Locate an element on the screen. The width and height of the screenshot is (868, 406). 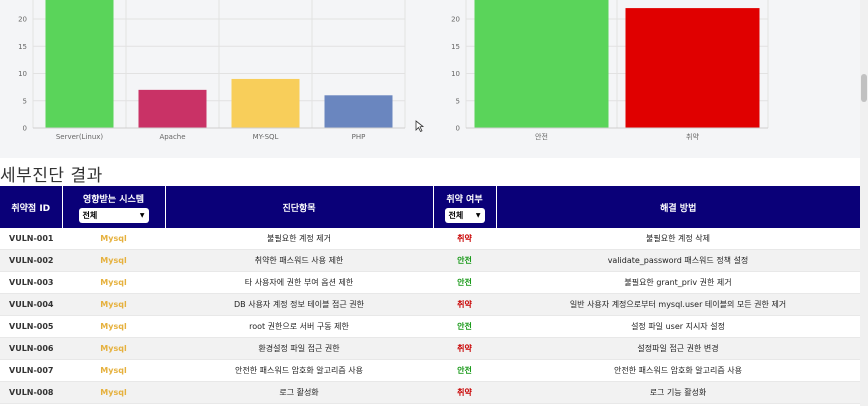
cell-check-item: 안전한 패스워드 암호화 알고리즘 사용 is located at coordinates (299, 370).